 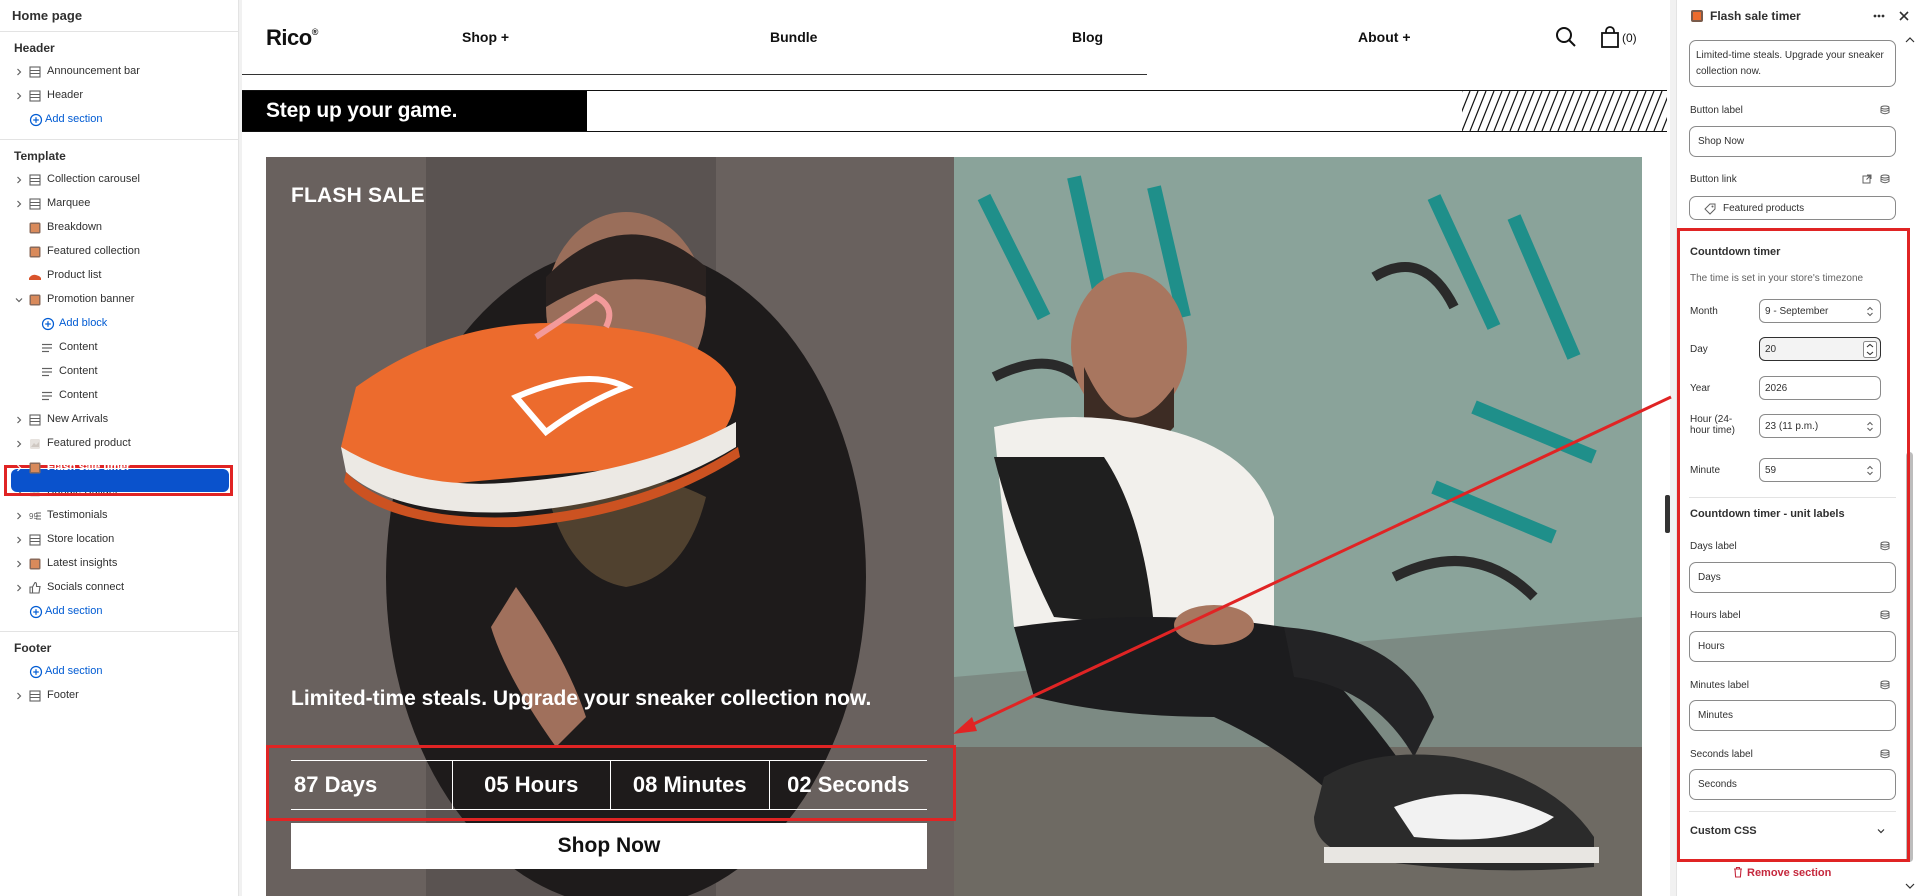 I want to click on sidebar-item-breakdown: Breakdown, so click(x=119, y=228).